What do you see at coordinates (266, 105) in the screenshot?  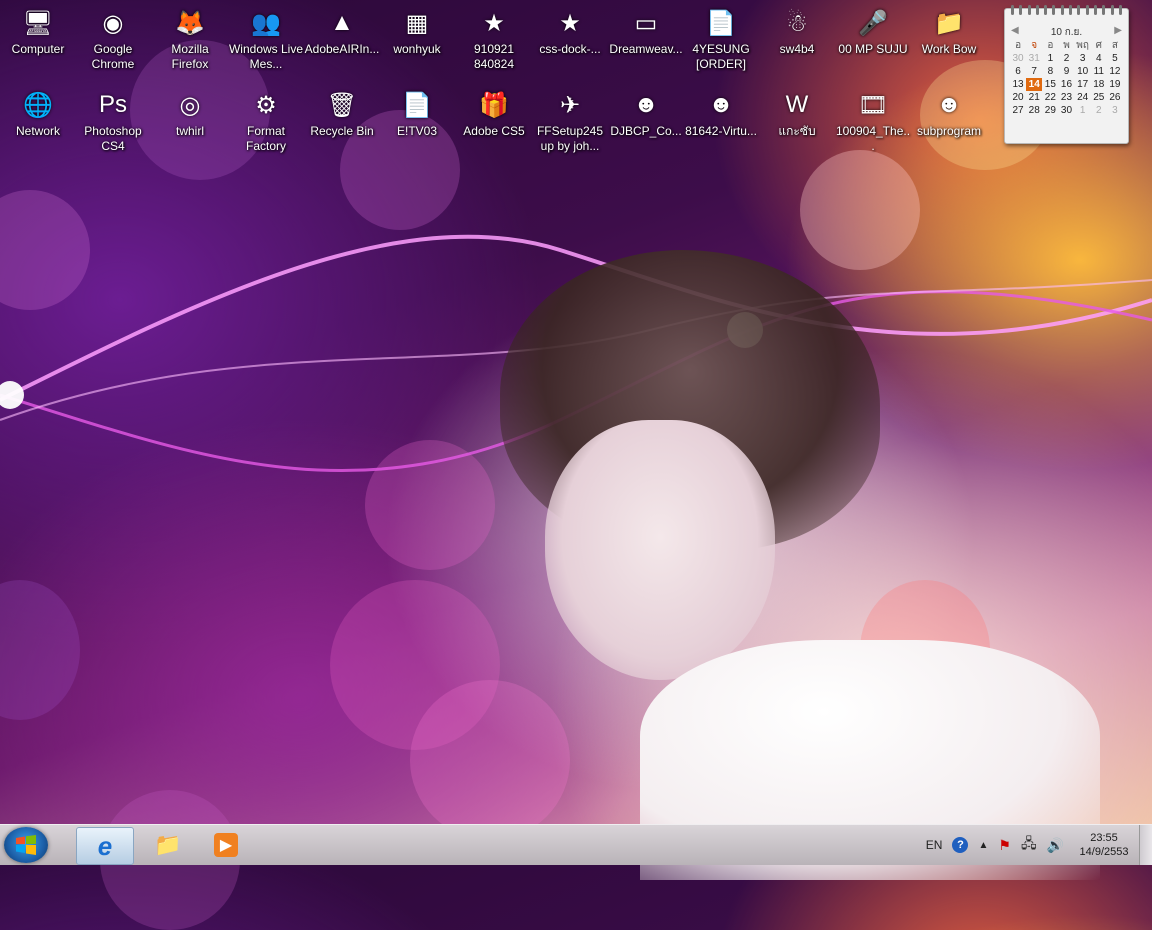 I see `format-factory-icon: ⚙` at bounding box center [266, 105].